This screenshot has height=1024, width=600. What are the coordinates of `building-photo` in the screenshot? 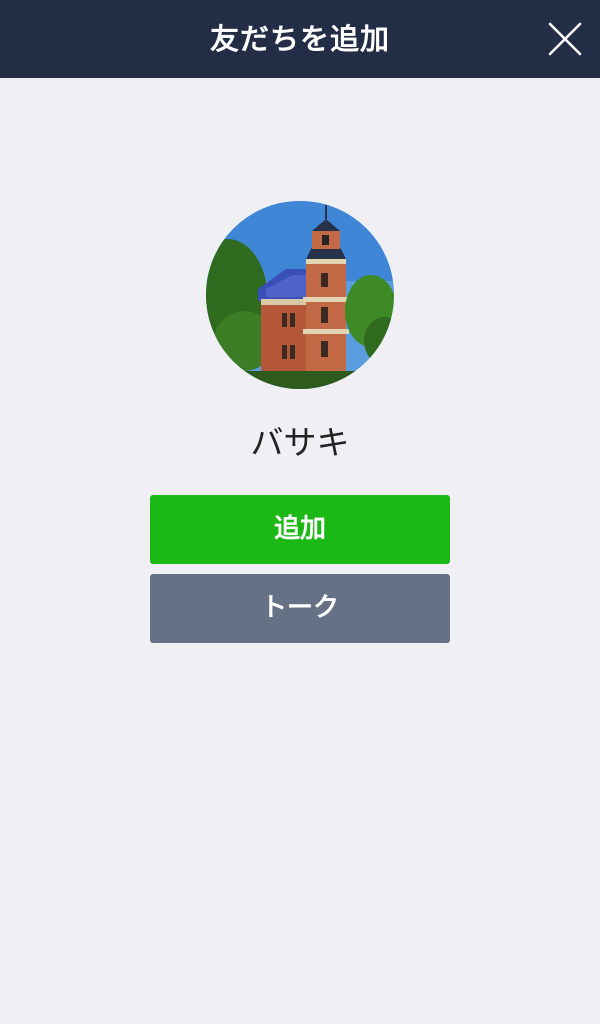 It's located at (300, 295).